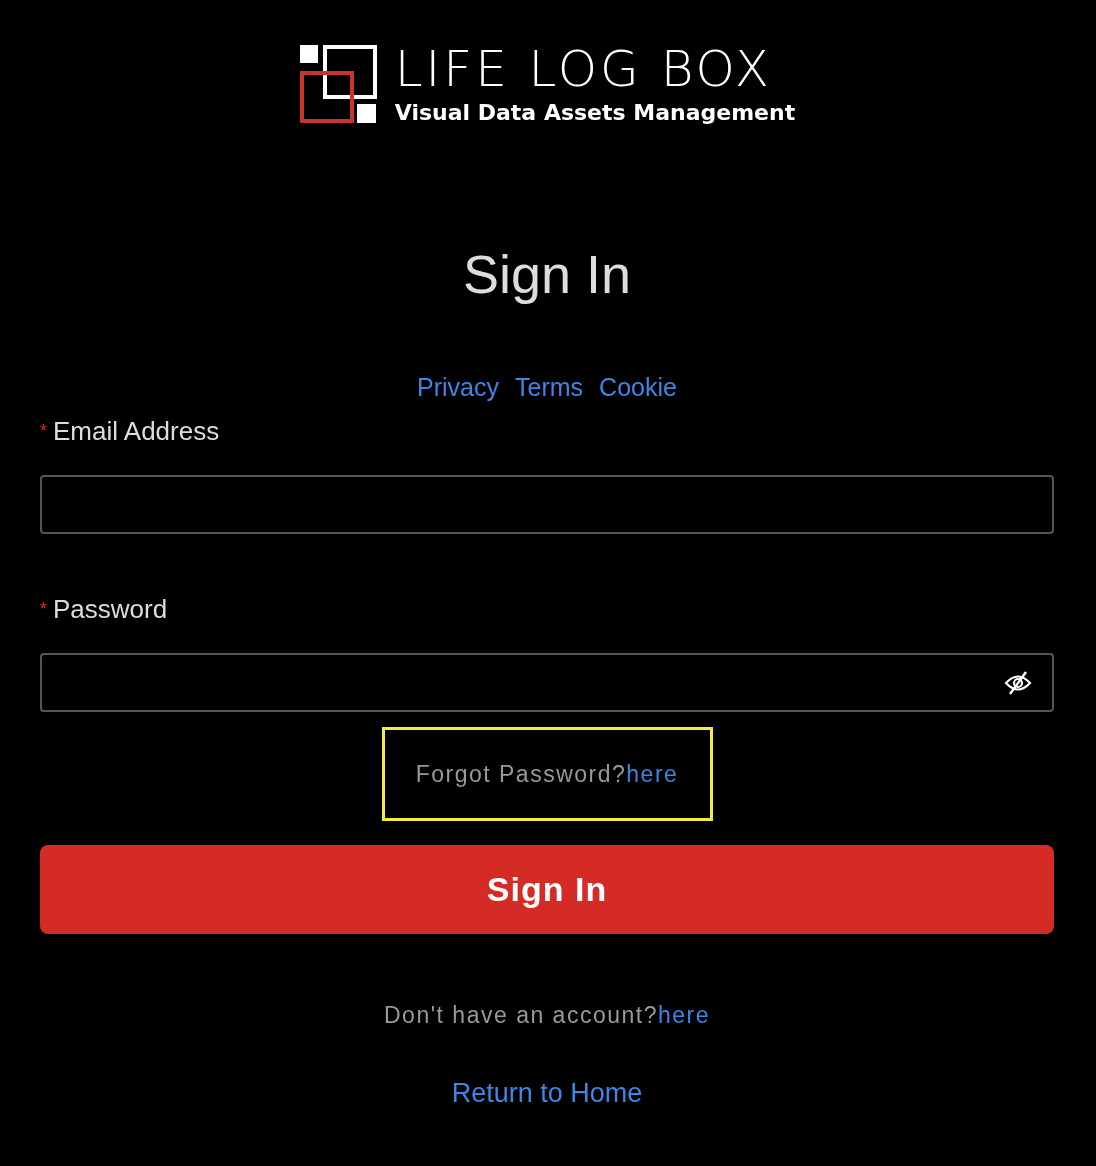  What do you see at coordinates (683, 1015) in the screenshot?
I see `signup-link: here` at bounding box center [683, 1015].